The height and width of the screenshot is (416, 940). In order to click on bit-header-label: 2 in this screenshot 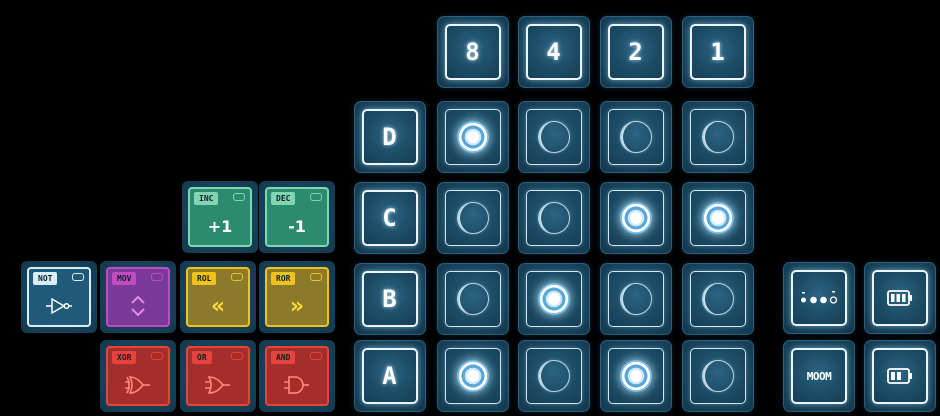, I will do `click(636, 52)`.